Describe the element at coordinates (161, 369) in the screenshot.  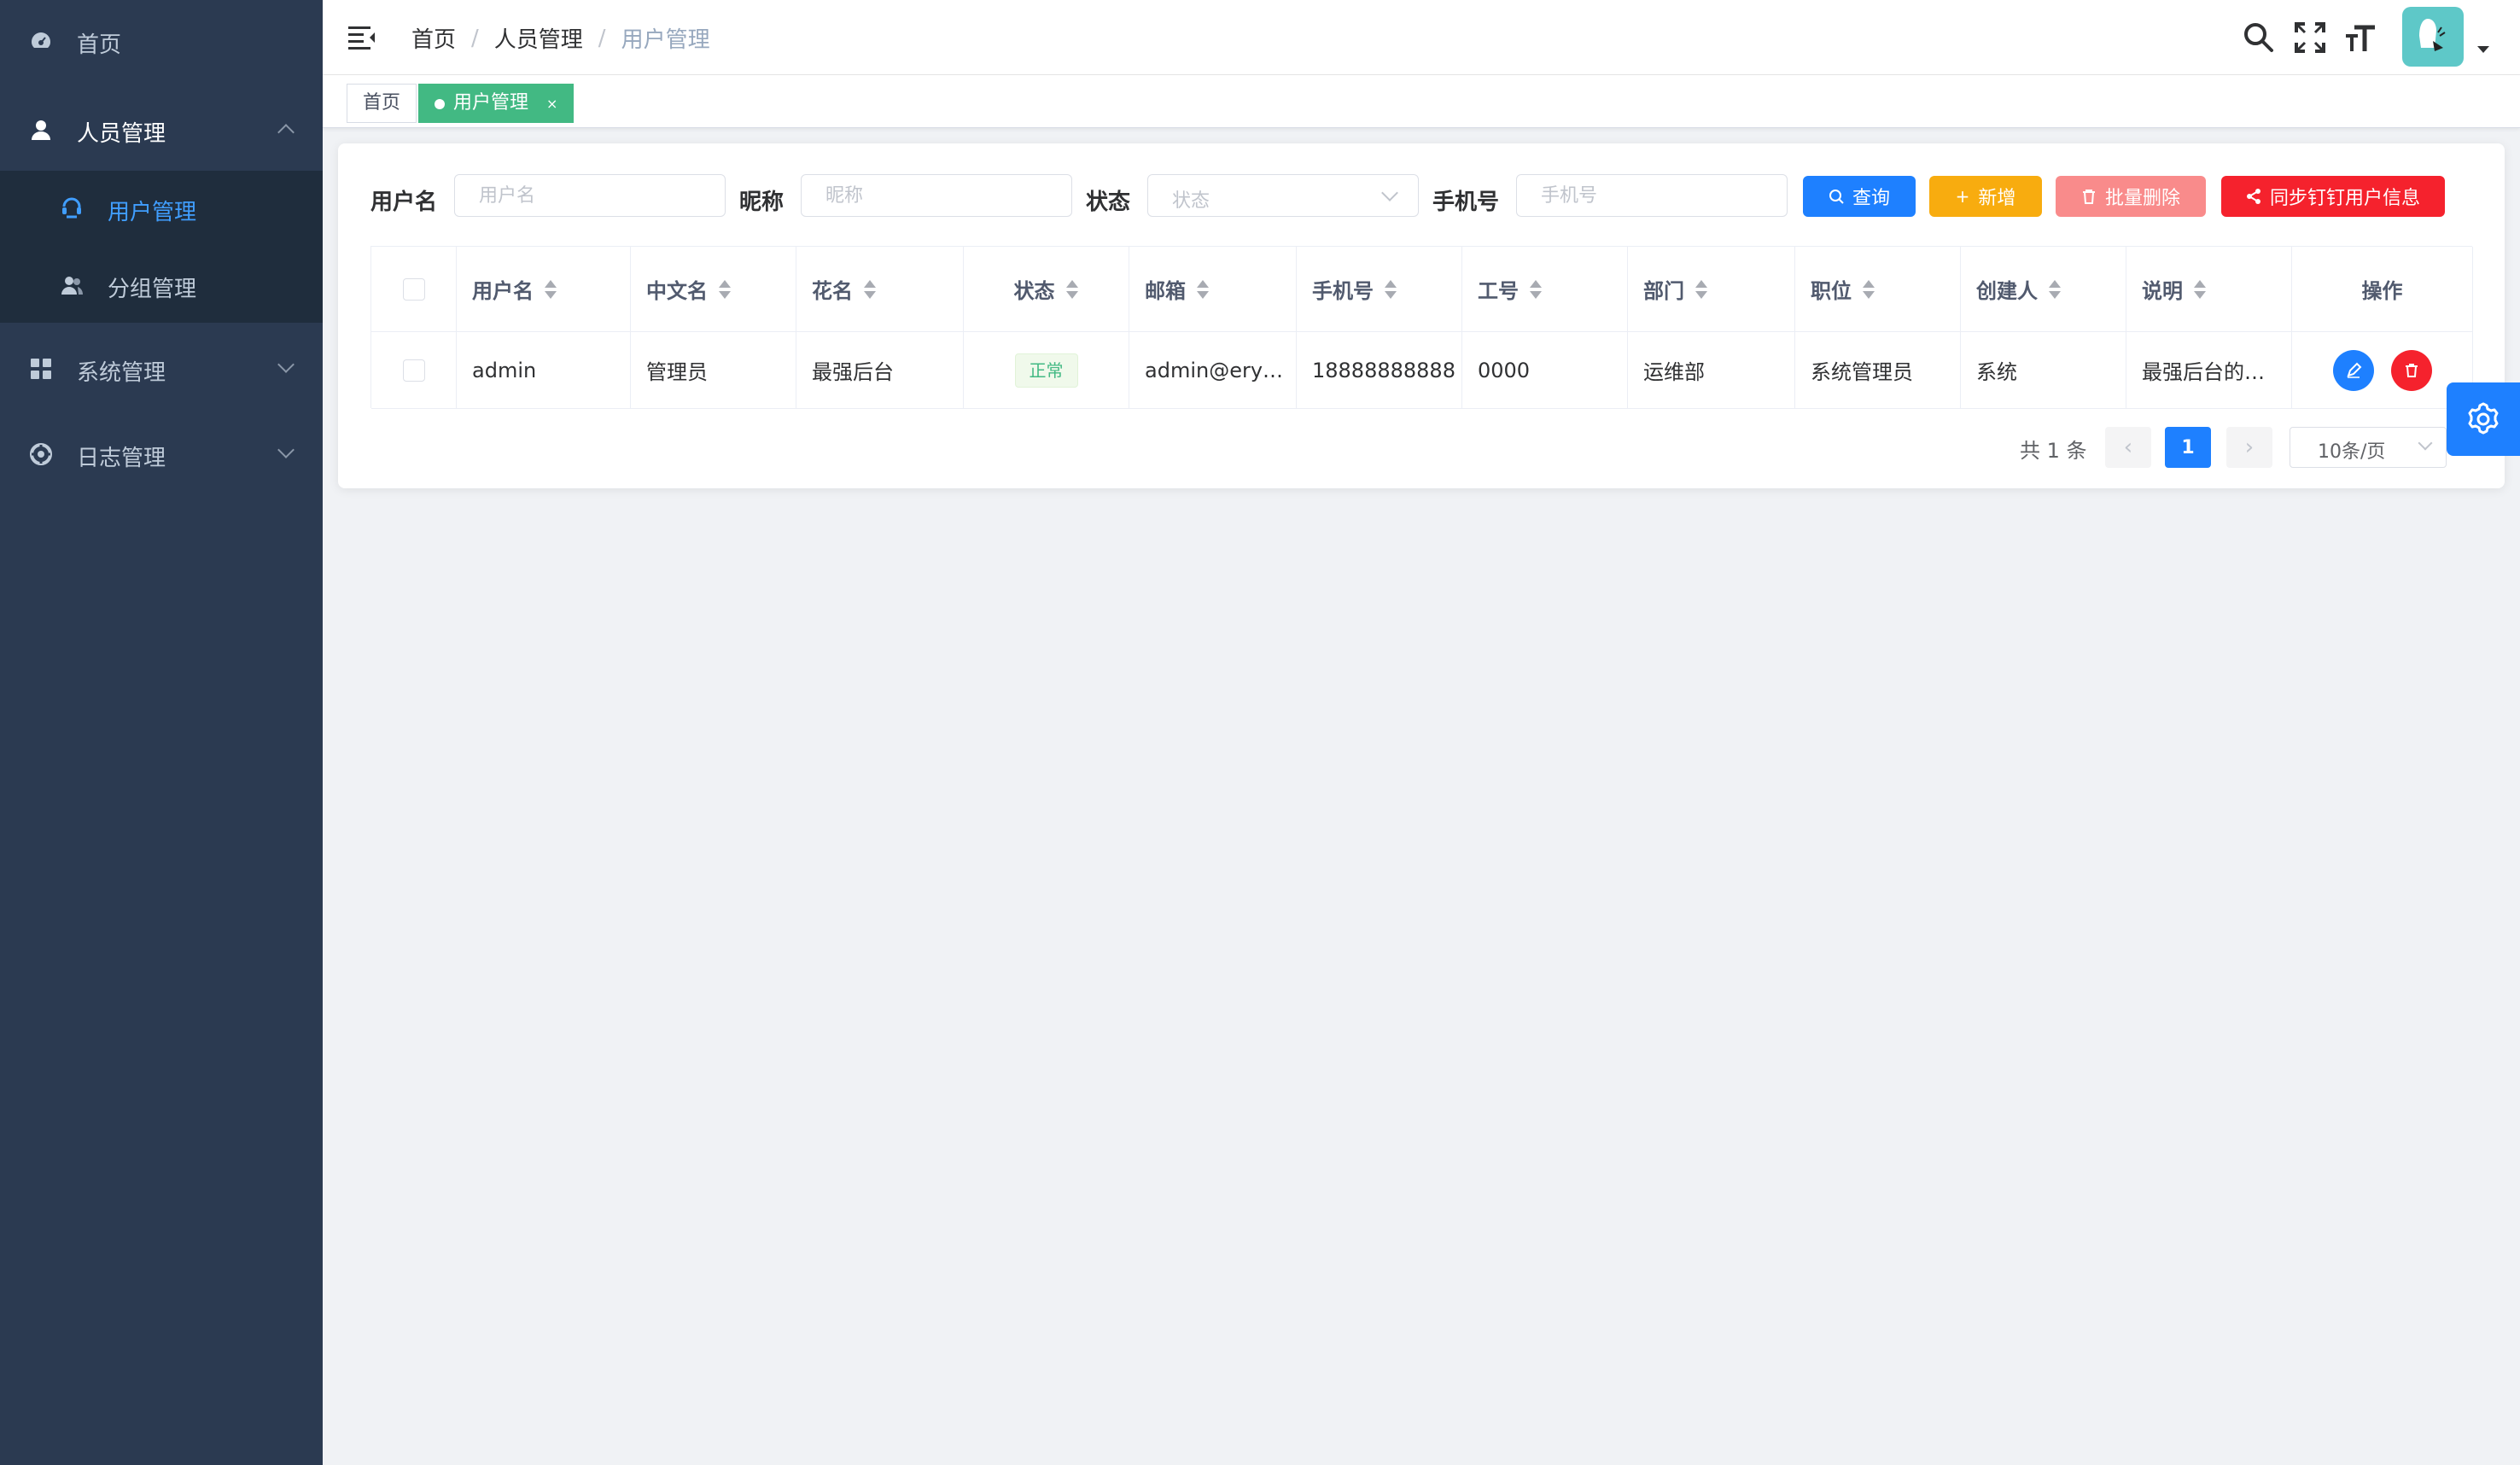
I see `sidebar-item-system: 系统管理` at that location.